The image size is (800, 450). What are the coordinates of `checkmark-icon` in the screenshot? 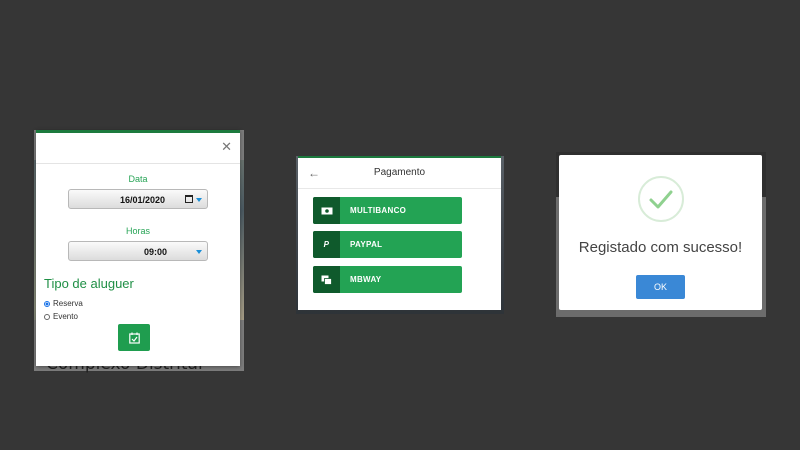 It's located at (661, 199).